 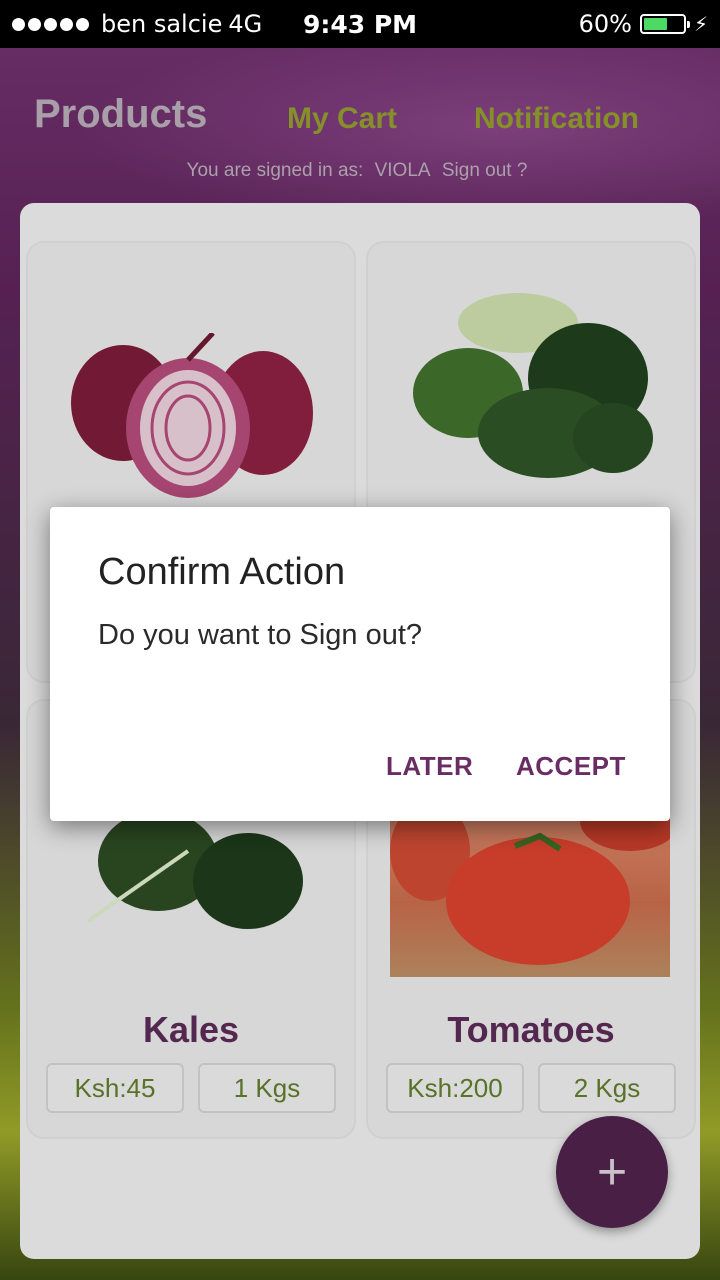 What do you see at coordinates (260, 635) in the screenshot?
I see `dialog-message: Do you want to Sign out?` at bounding box center [260, 635].